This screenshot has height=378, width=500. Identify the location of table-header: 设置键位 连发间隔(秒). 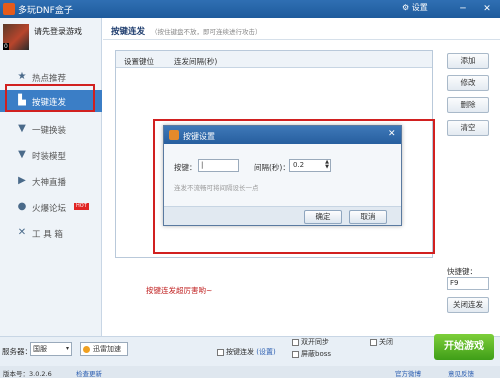
(274, 59).